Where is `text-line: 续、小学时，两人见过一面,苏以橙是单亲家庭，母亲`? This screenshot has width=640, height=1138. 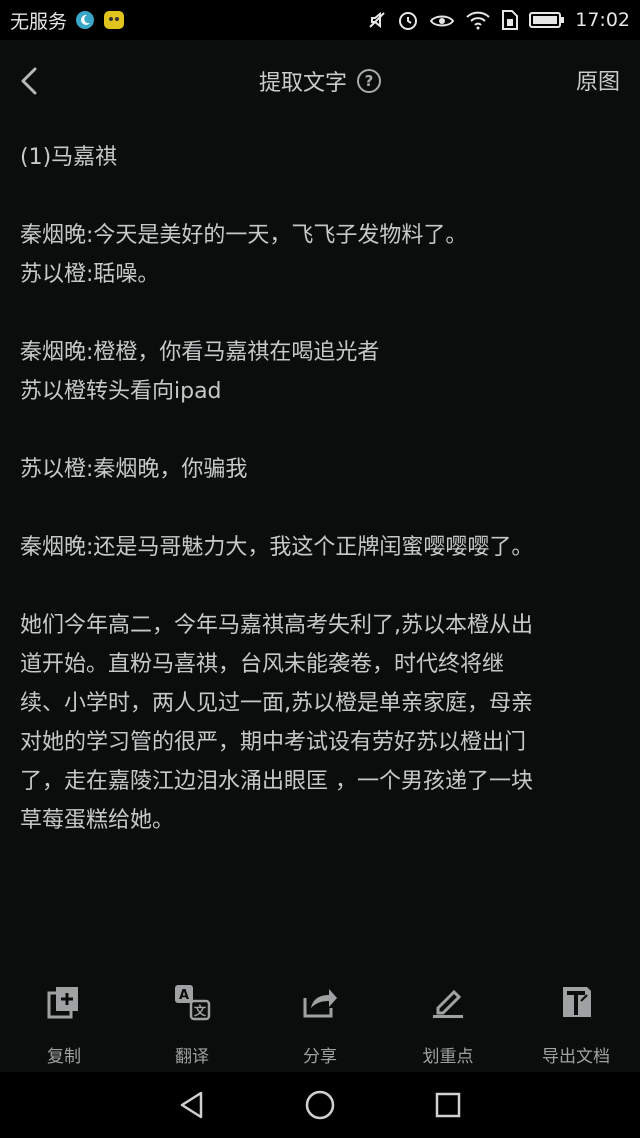
text-line: 续、小学时，两人见过一面,苏以橙是单亲家庭，母亲 is located at coordinates (276, 703).